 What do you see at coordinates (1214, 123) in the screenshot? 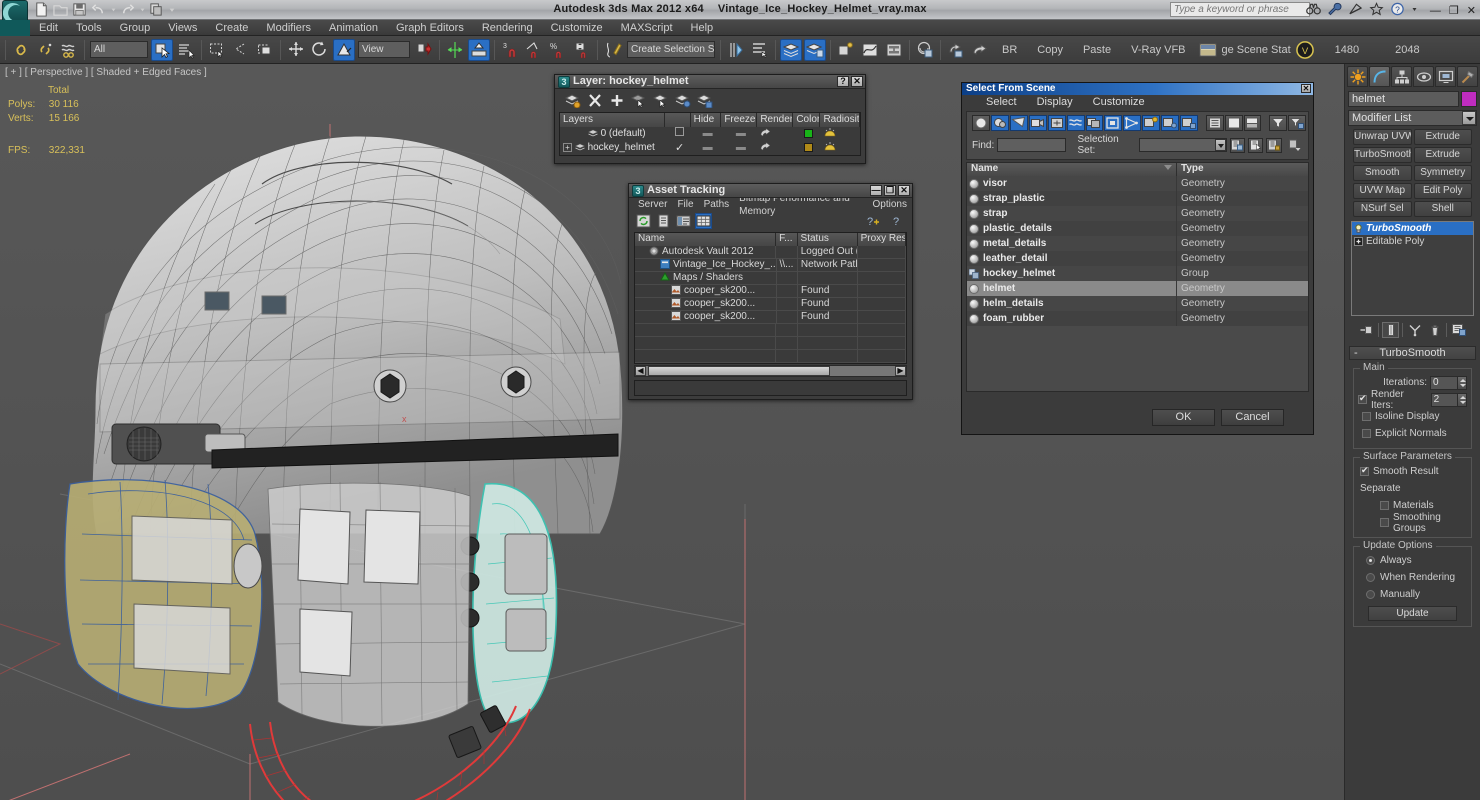
I see `expand-all-icon` at bounding box center [1214, 123].